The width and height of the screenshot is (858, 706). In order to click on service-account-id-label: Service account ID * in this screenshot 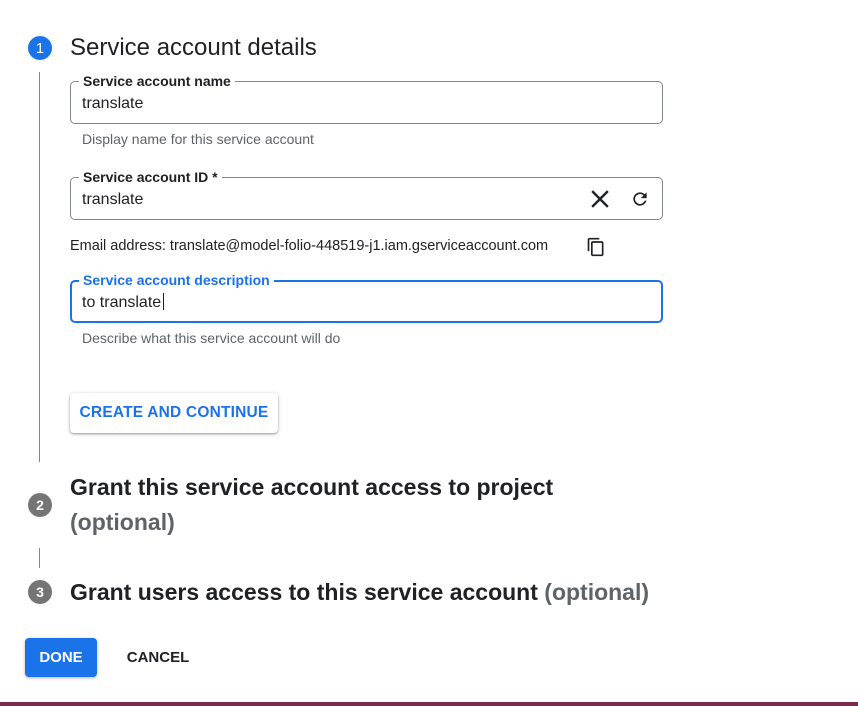, I will do `click(150, 177)`.